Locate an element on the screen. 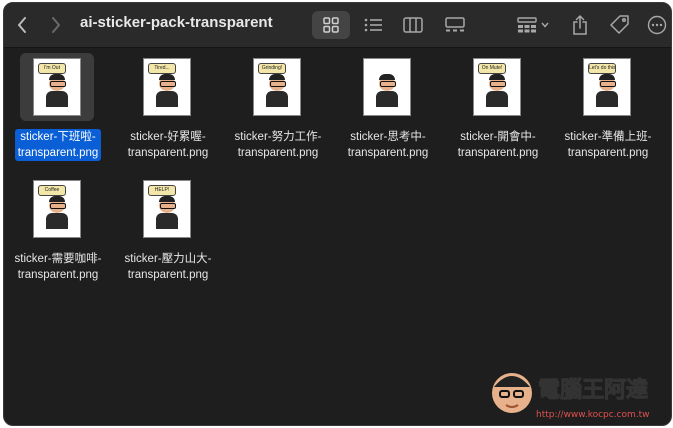 This screenshot has width=673, height=428. sticker-caption: I'm Out is located at coordinates (52, 68).